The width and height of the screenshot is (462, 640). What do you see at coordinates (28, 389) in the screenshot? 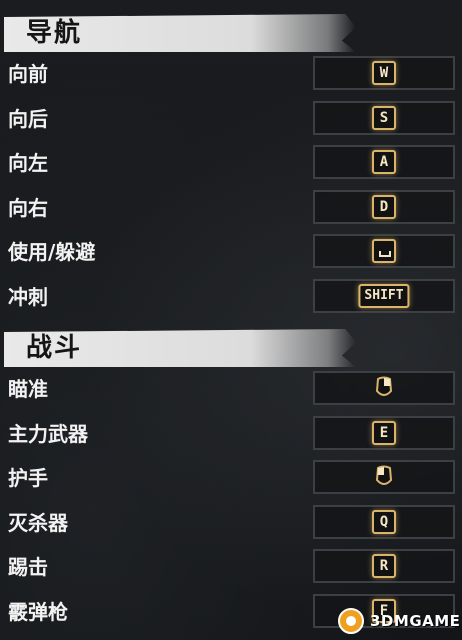
I see `row-label-aim: 瞄准` at bounding box center [28, 389].